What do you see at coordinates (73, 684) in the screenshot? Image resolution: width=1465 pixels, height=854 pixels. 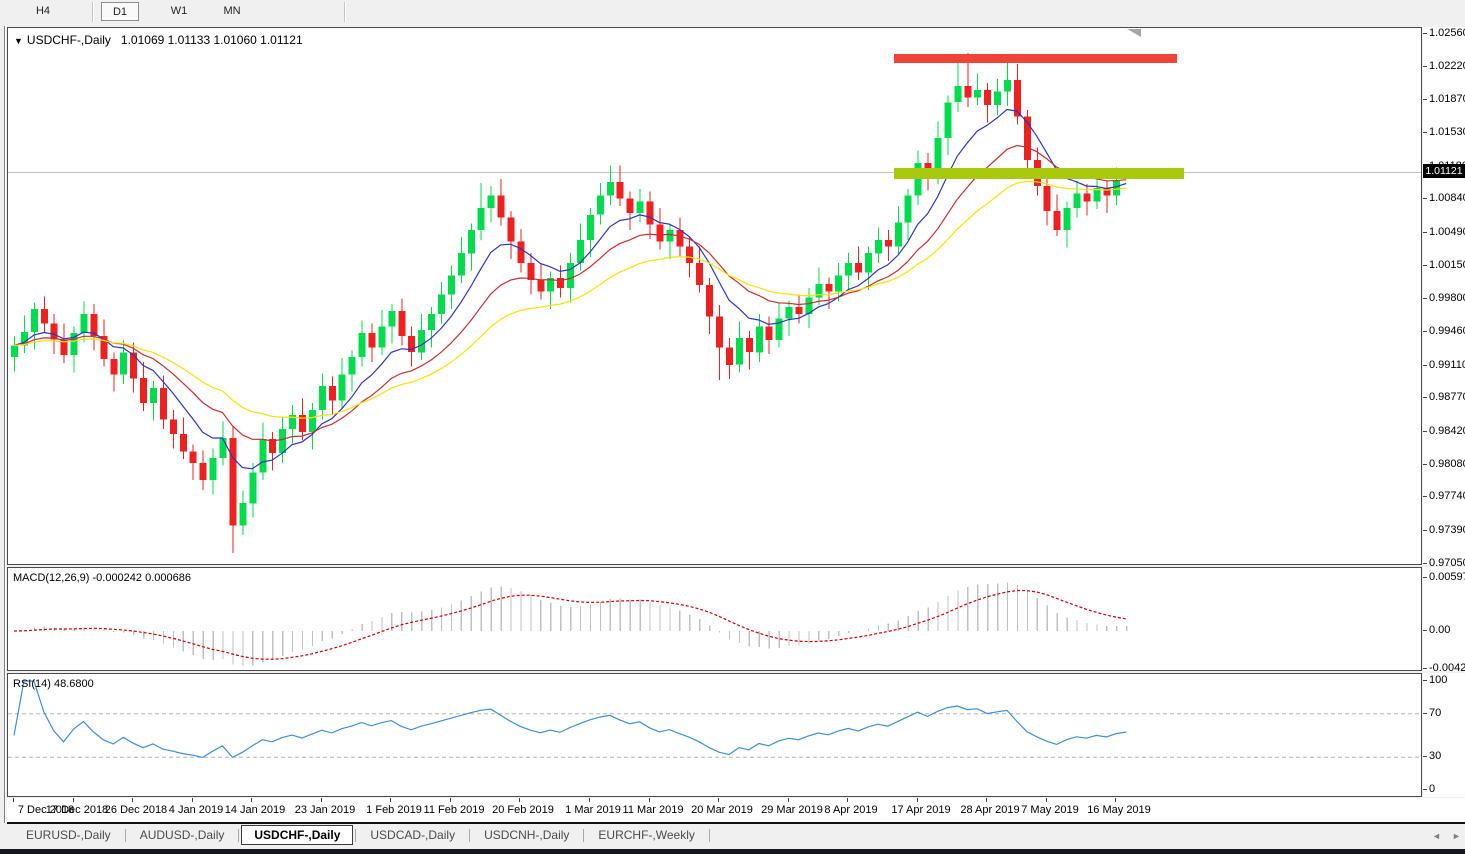 I see `rsi-value: 48.6800` at bounding box center [73, 684].